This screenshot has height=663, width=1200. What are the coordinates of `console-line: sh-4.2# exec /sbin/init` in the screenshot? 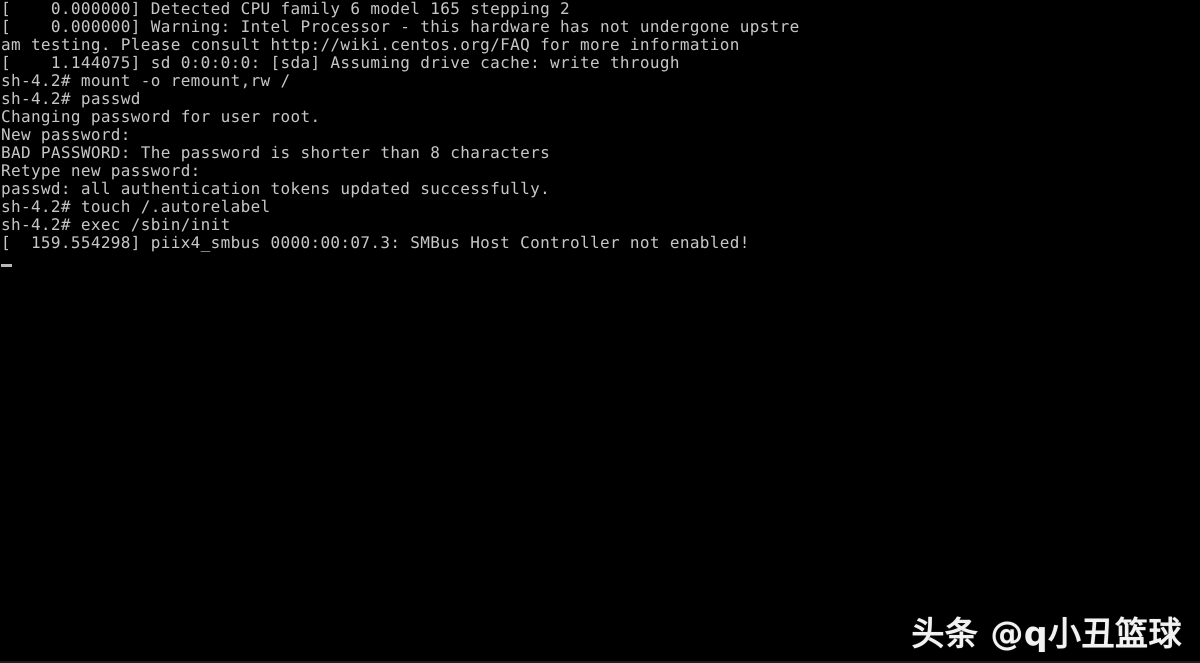 It's located at (116, 224).